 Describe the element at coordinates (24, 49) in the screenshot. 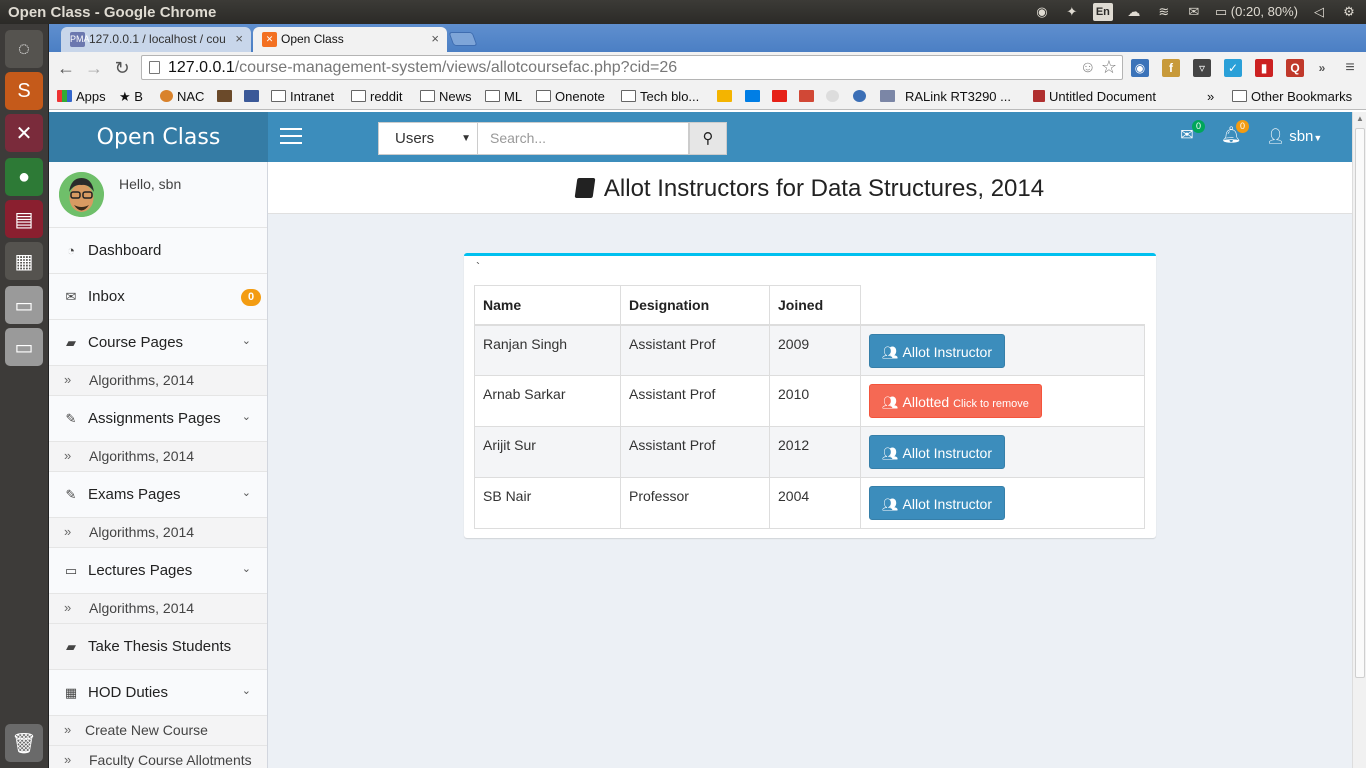

I see `dash-icon: ◌` at that location.